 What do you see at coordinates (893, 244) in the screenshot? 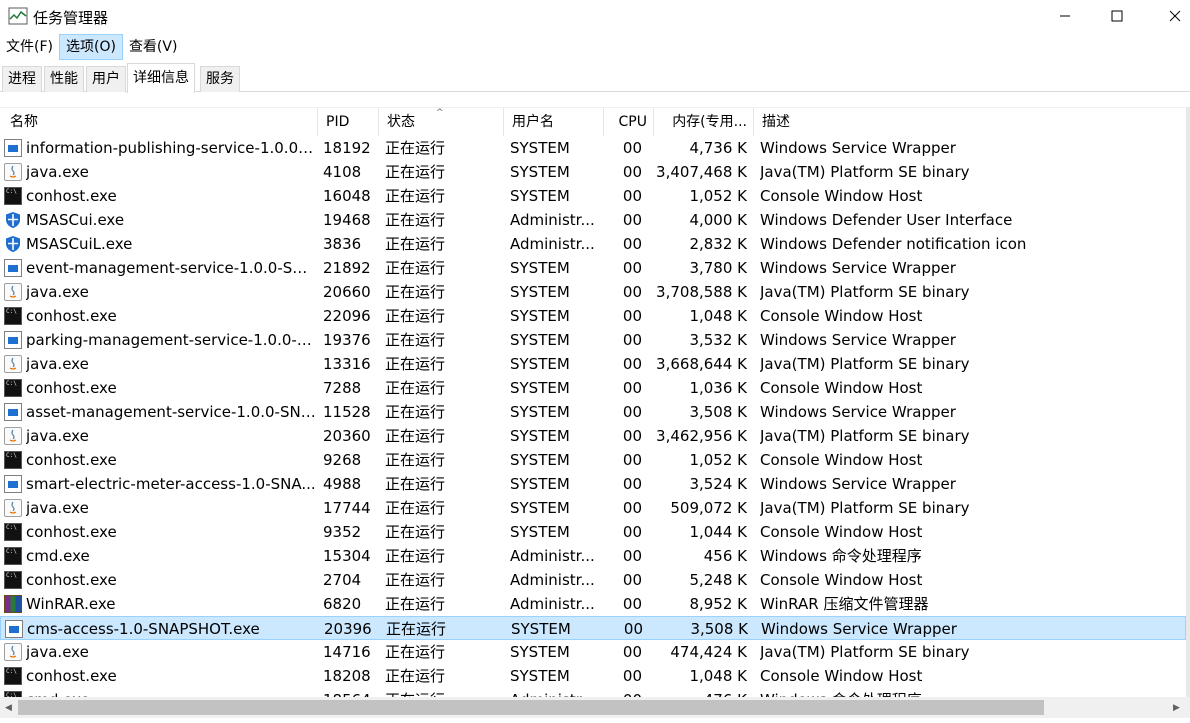
I see `process-description: Windows Defender notification icon` at bounding box center [893, 244].